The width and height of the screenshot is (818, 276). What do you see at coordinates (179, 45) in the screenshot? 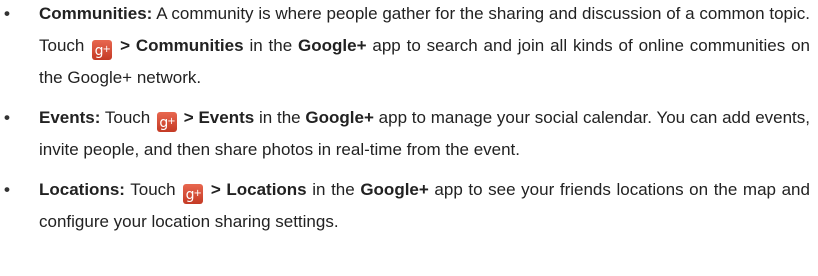
I see `nav-label-communities: > Communities` at bounding box center [179, 45].